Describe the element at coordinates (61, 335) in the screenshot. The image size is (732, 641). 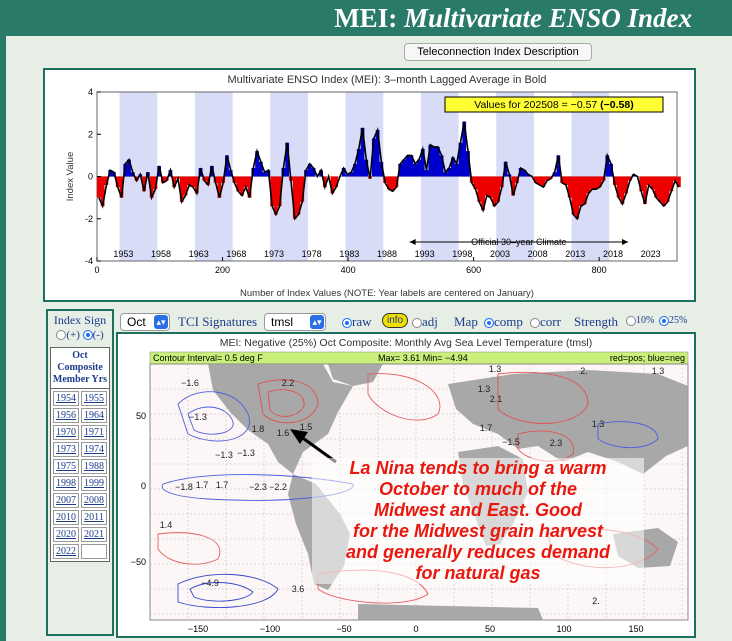
I see `radio-positive` at that location.